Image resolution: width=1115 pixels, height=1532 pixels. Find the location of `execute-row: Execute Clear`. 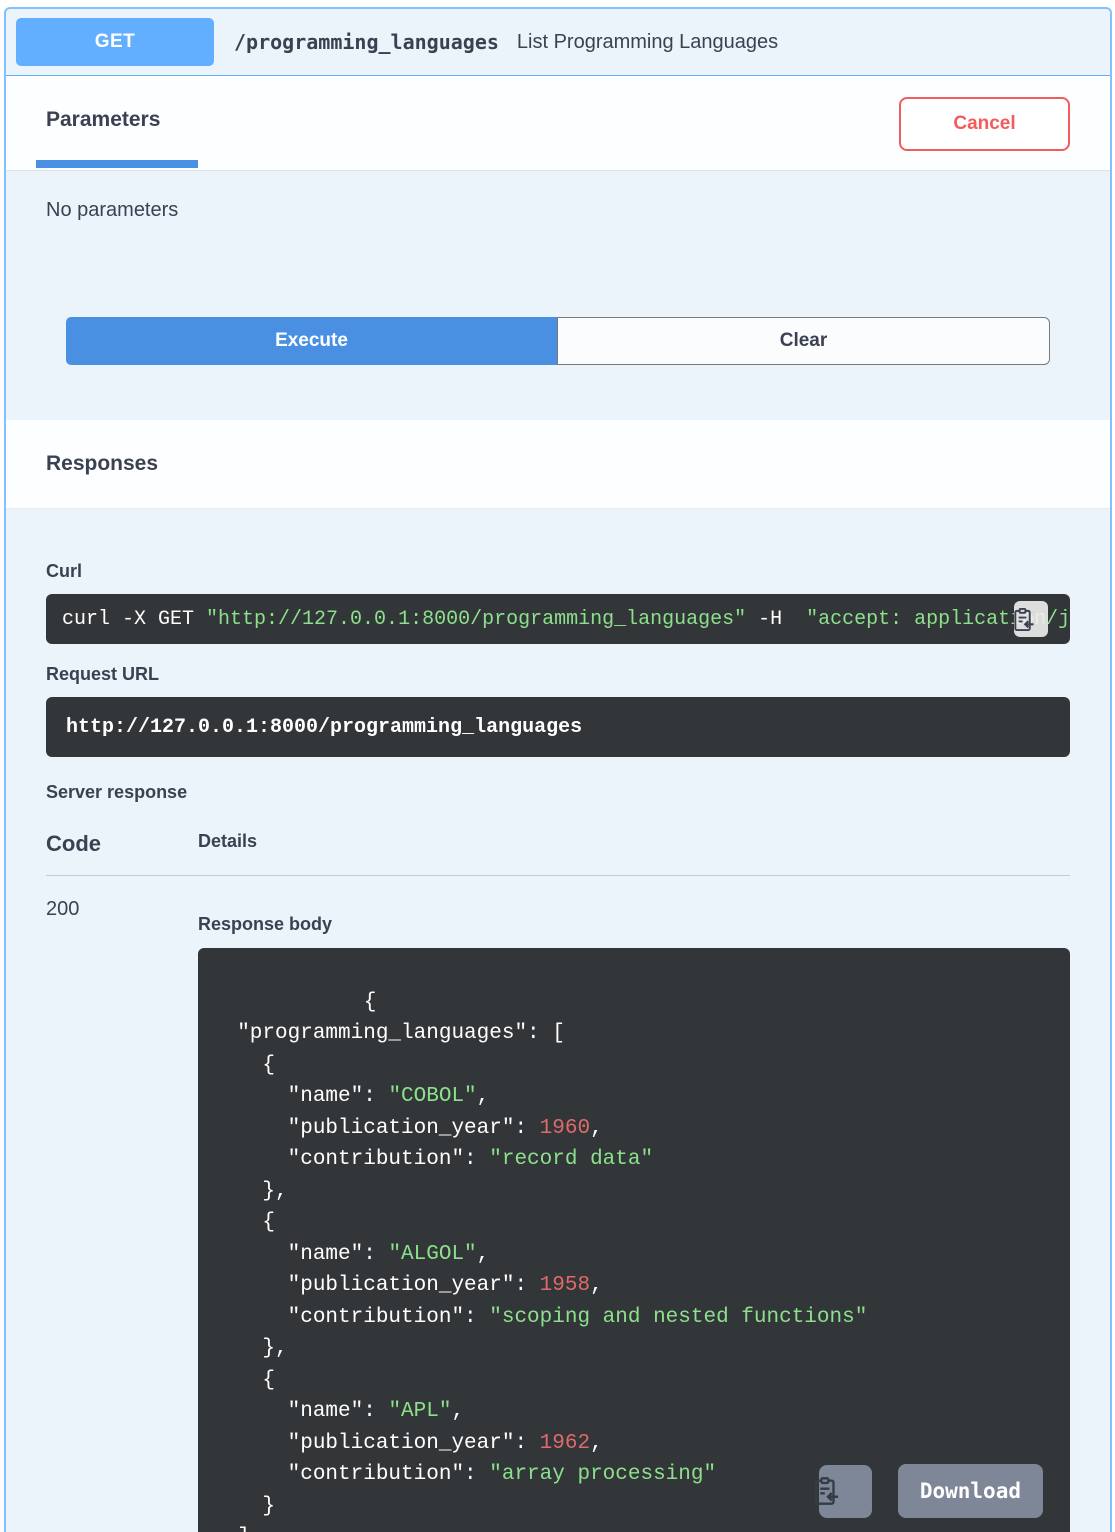

execute-row: Execute Clear is located at coordinates (558, 341).